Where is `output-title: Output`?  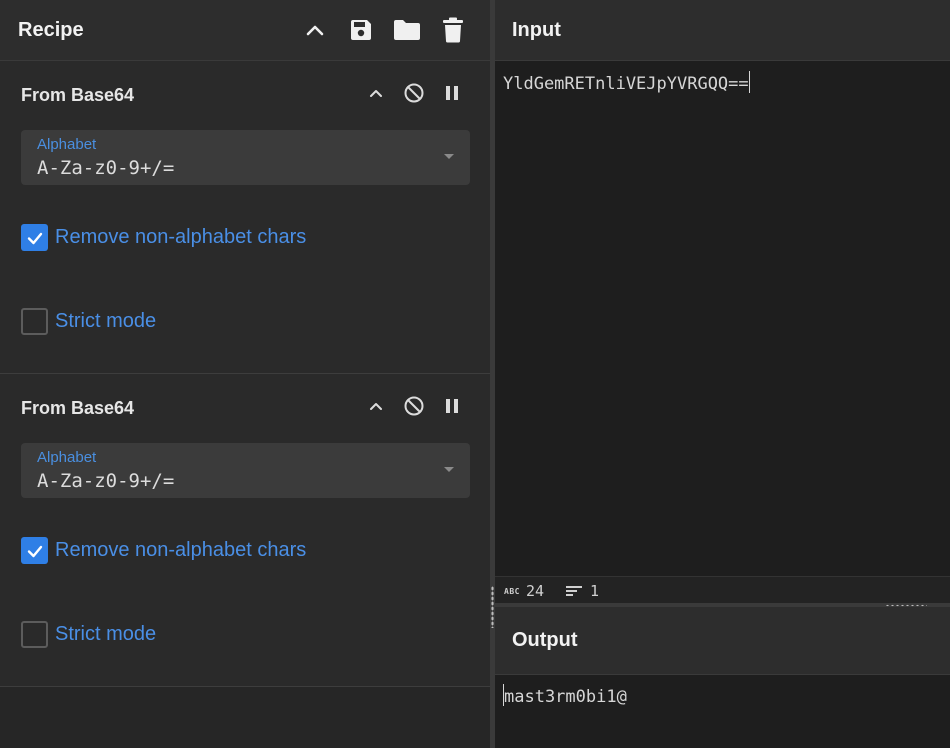 output-title: Output is located at coordinates (545, 640).